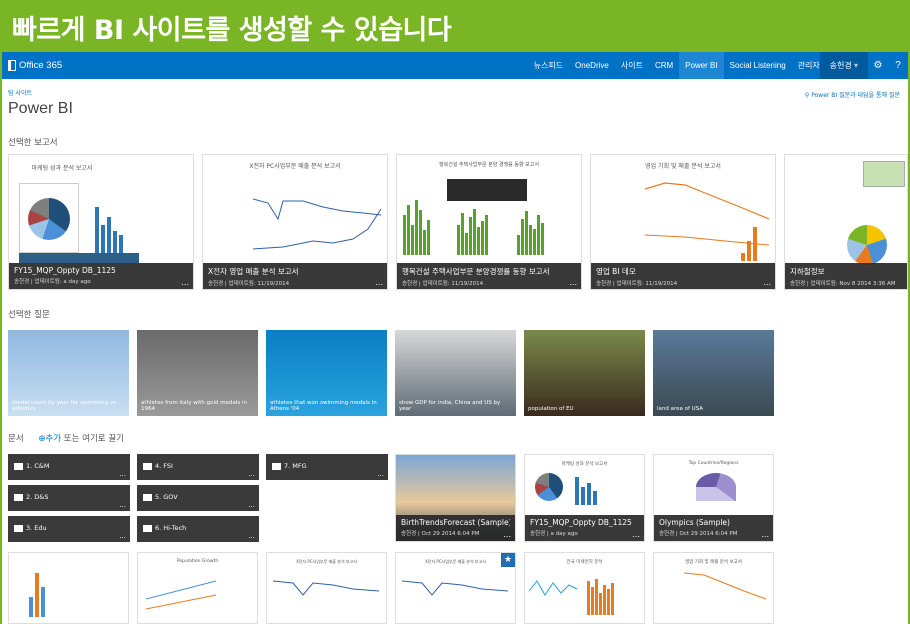 The image size is (910, 624). Describe the element at coordinates (455, 373) in the screenshot. I see `question-tile: show GDP for india, China and US by year` at that location.